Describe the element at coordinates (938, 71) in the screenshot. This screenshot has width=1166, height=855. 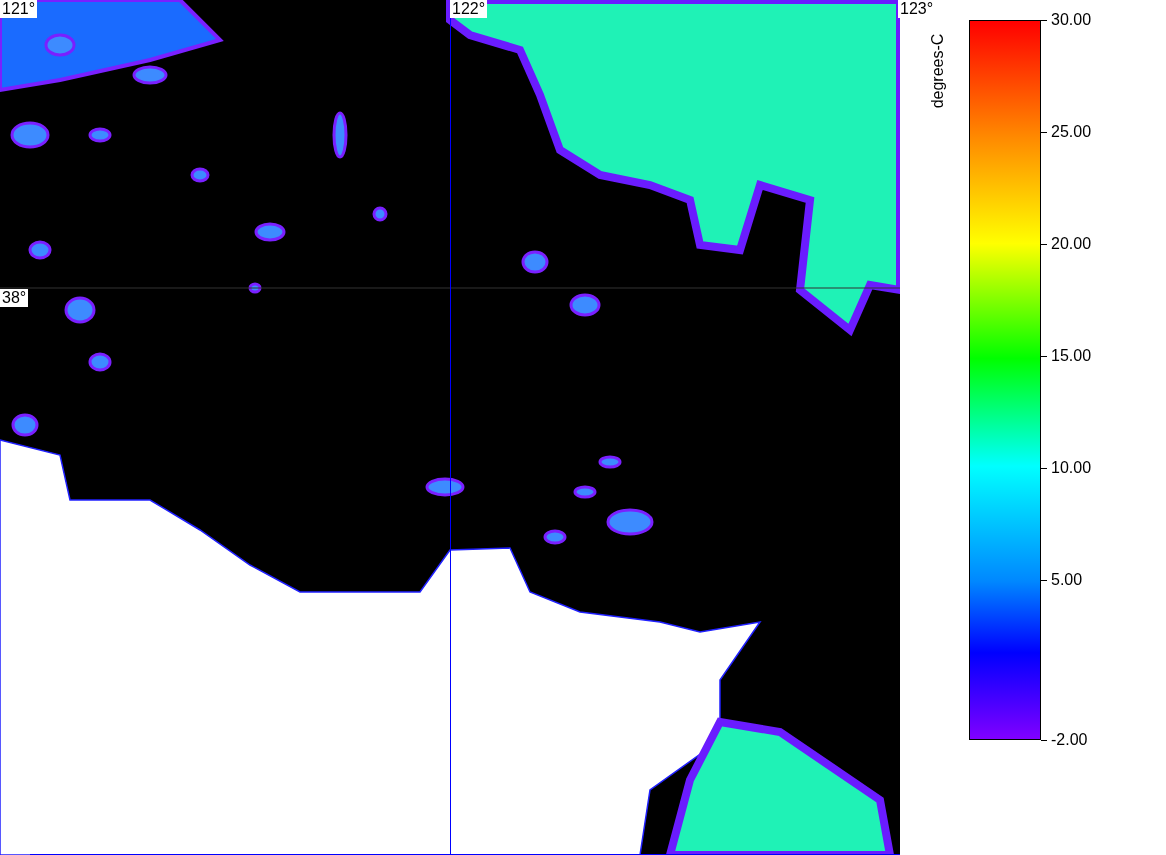
I see `colorbar-title: degrees-C` at that location.